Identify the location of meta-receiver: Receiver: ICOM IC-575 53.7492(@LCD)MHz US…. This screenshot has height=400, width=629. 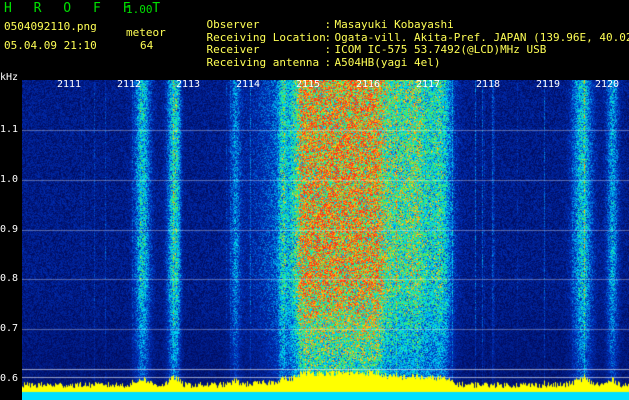
(363, 43).